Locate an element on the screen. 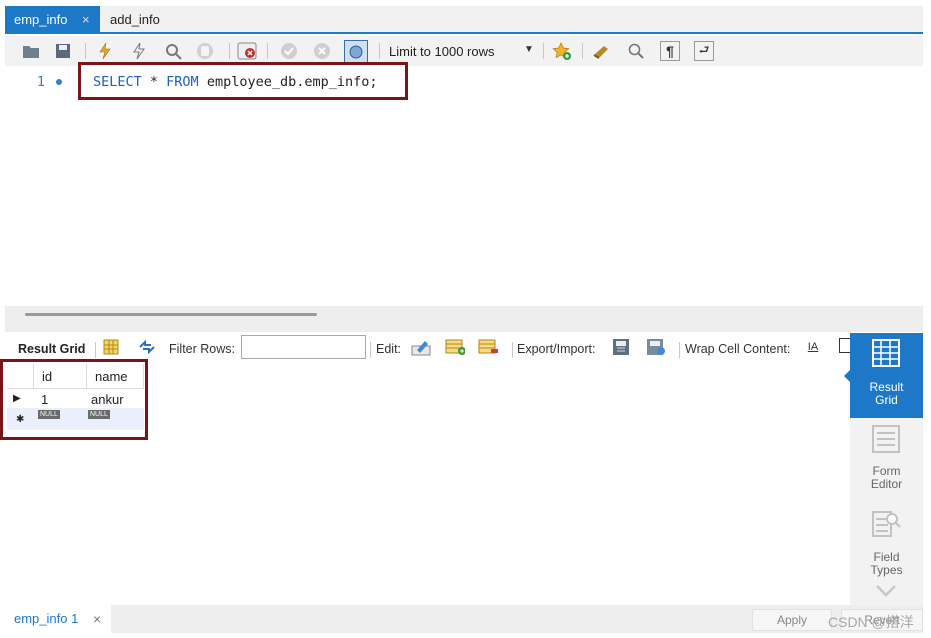  highlight-box-results is located at coordinates (74, 399).